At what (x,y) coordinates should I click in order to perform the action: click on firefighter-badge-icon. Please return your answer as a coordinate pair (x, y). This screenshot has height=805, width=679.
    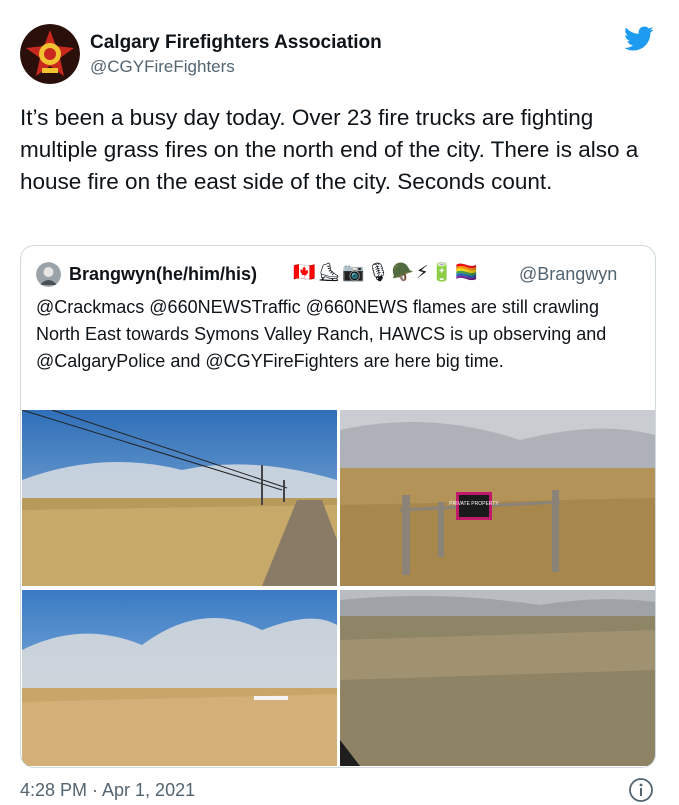
    Looking at the image, I should click on (50, 54).